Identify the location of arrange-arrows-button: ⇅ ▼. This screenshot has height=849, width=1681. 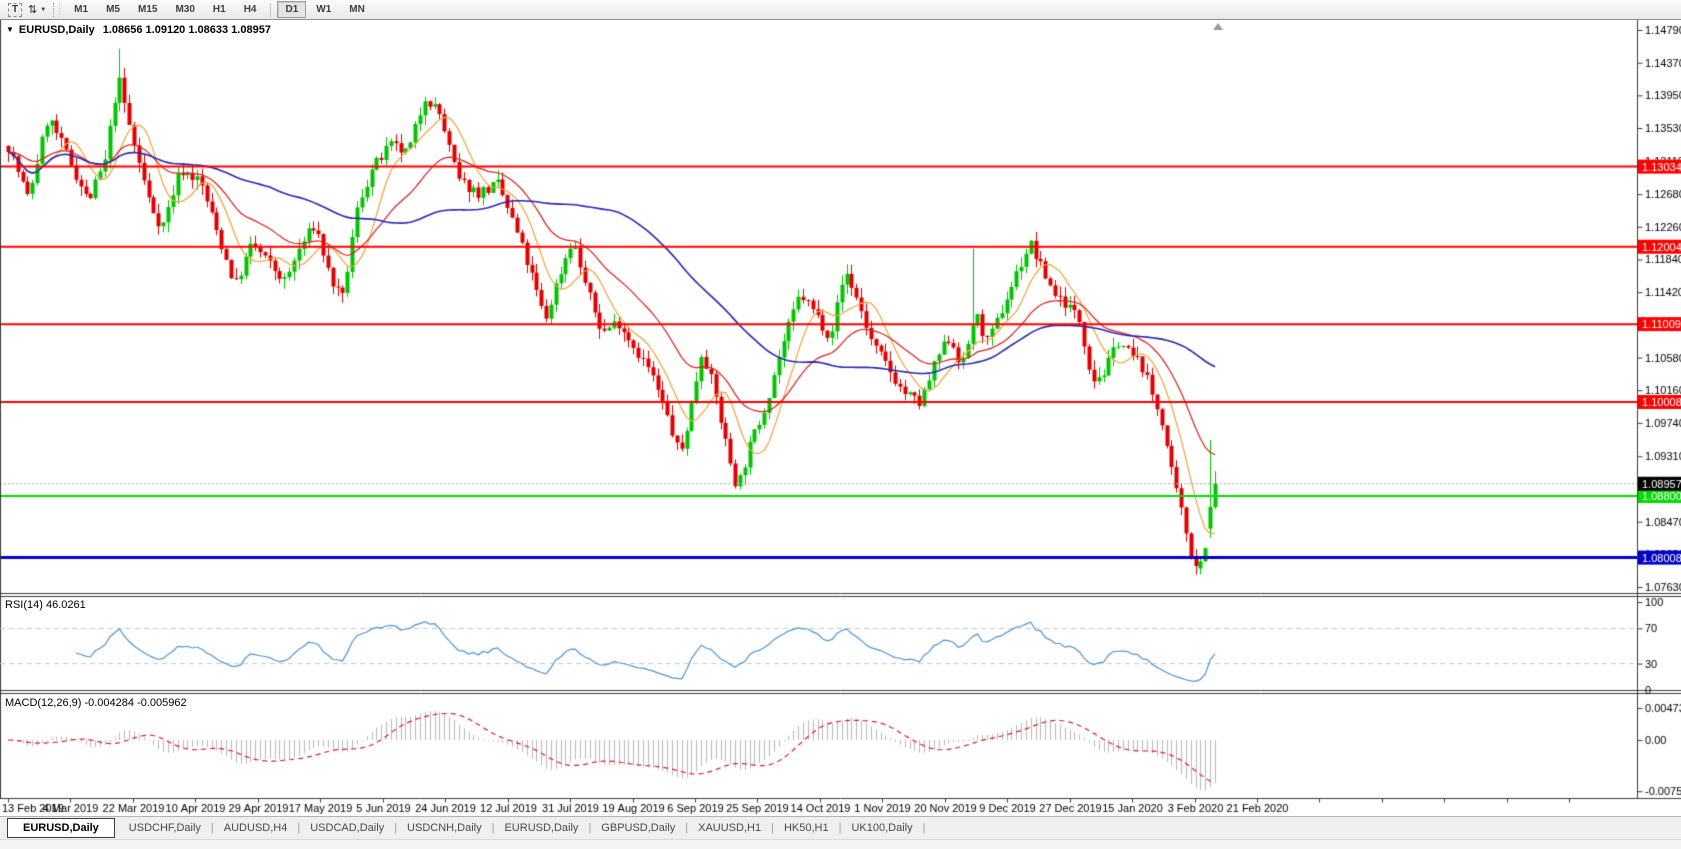
(37, 10).